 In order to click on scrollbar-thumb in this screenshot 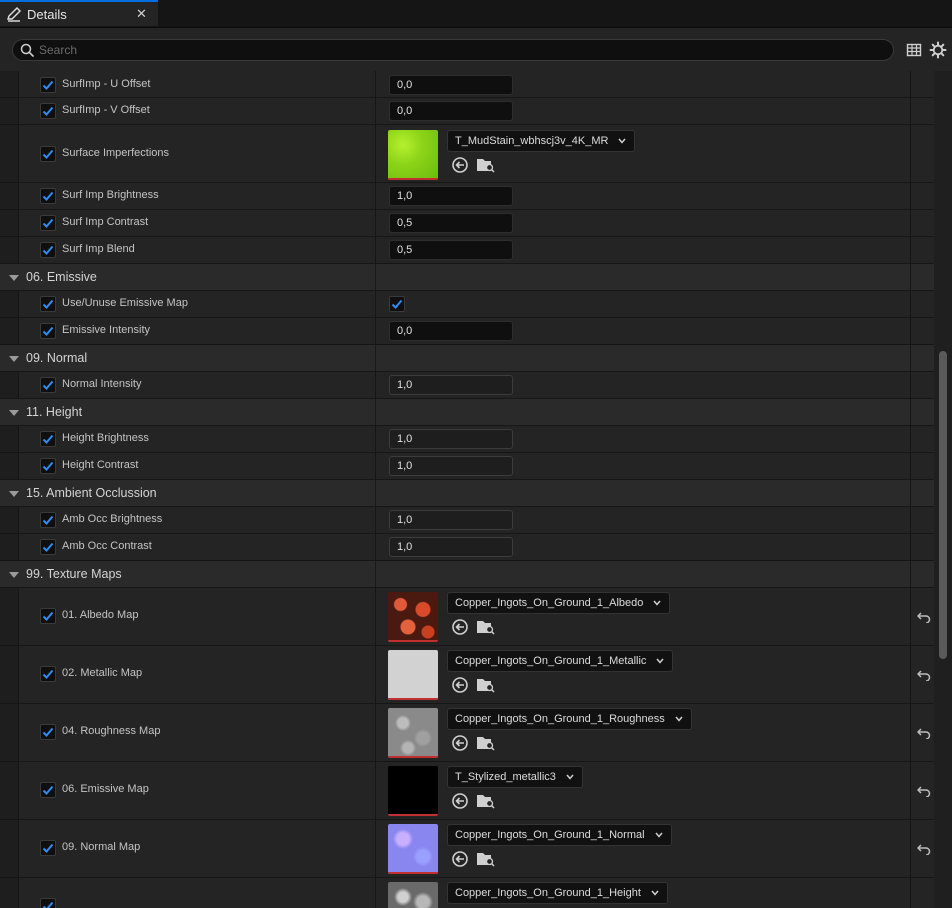, I will do `click(943, 505)`.